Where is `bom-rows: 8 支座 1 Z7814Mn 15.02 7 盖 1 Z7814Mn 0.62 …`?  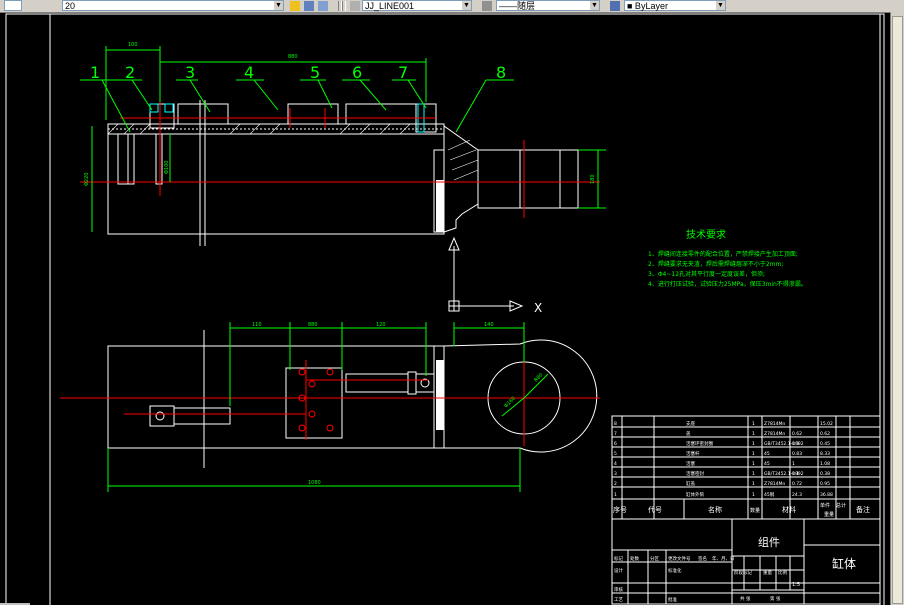 bom-rows: 8 支座 1 Z7814Mn 15.02 7 盖 1 Z7814Mn 0.62 … is located at coordinates (723, 459).